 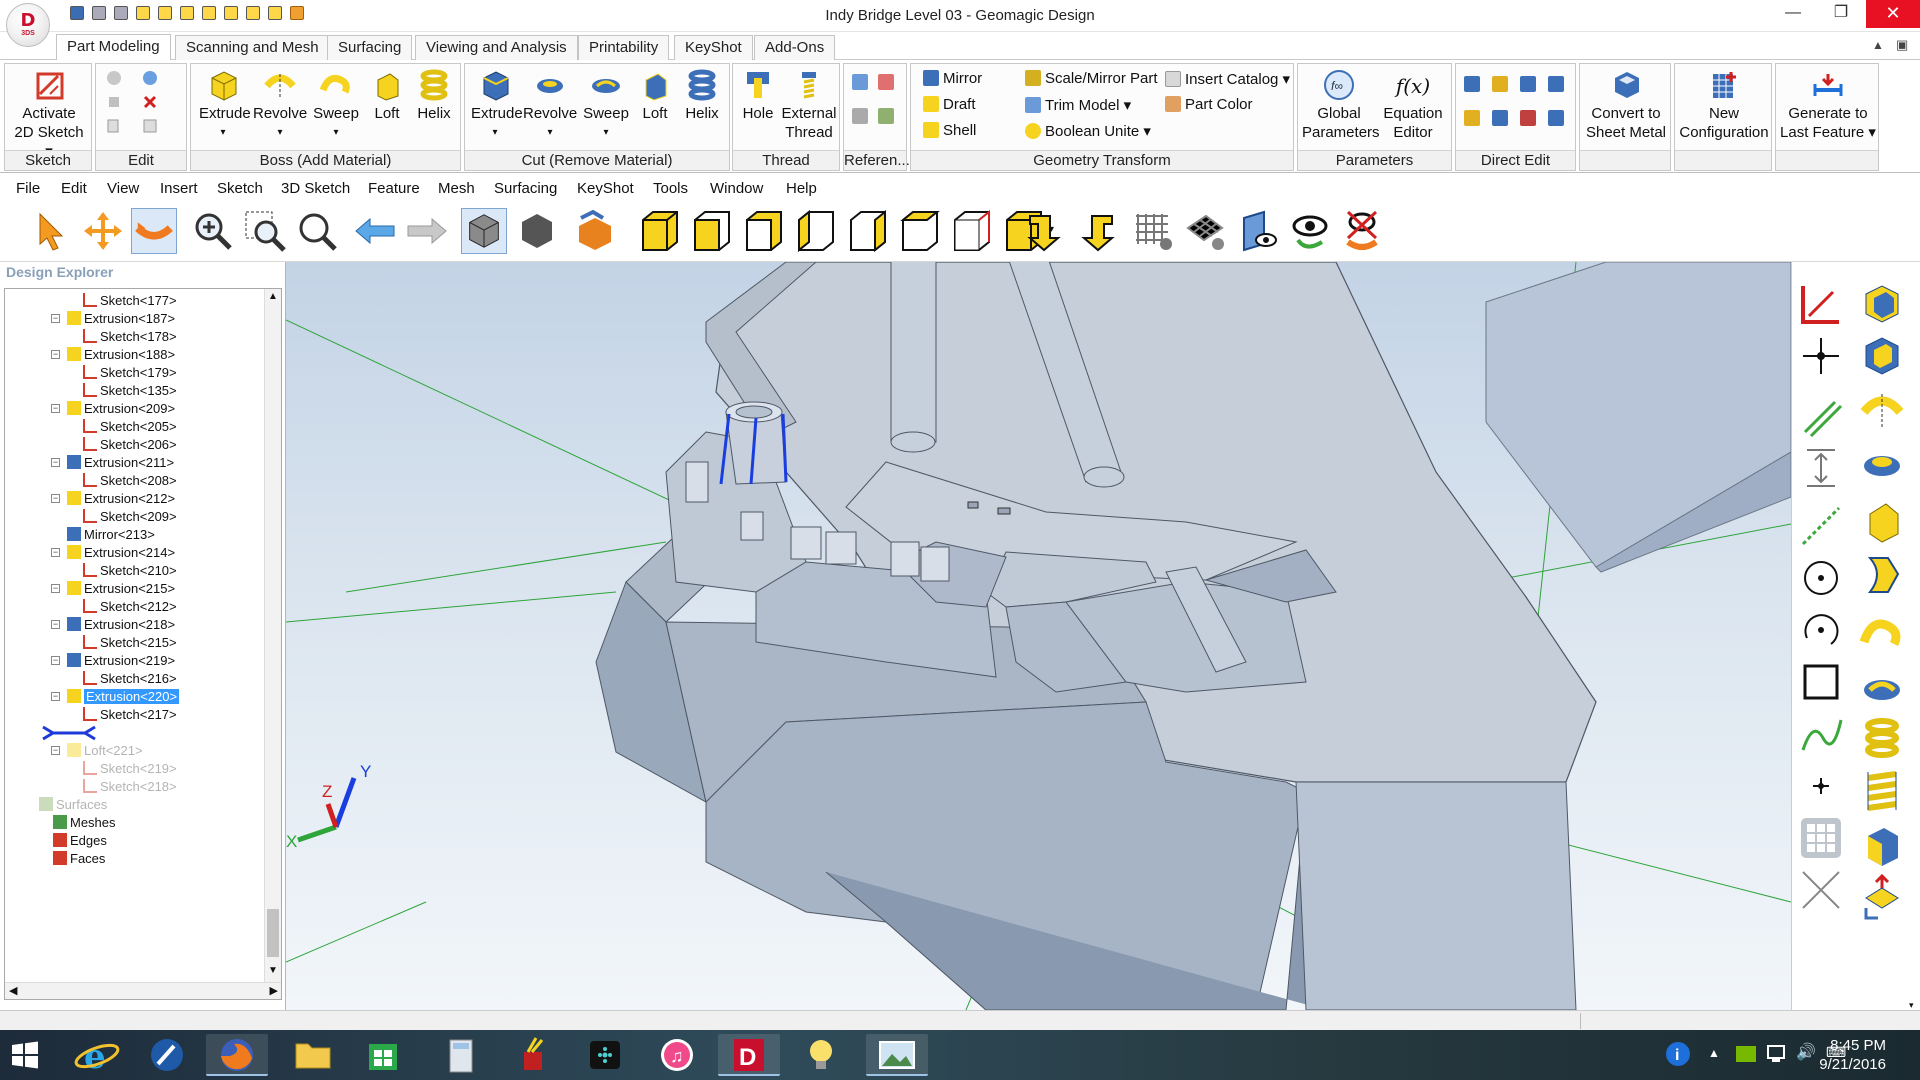 What do you see at coordinates (1902, 45) in the screenshot?
I see `pin-icon: ▣` at bounding box center [1902, 45].